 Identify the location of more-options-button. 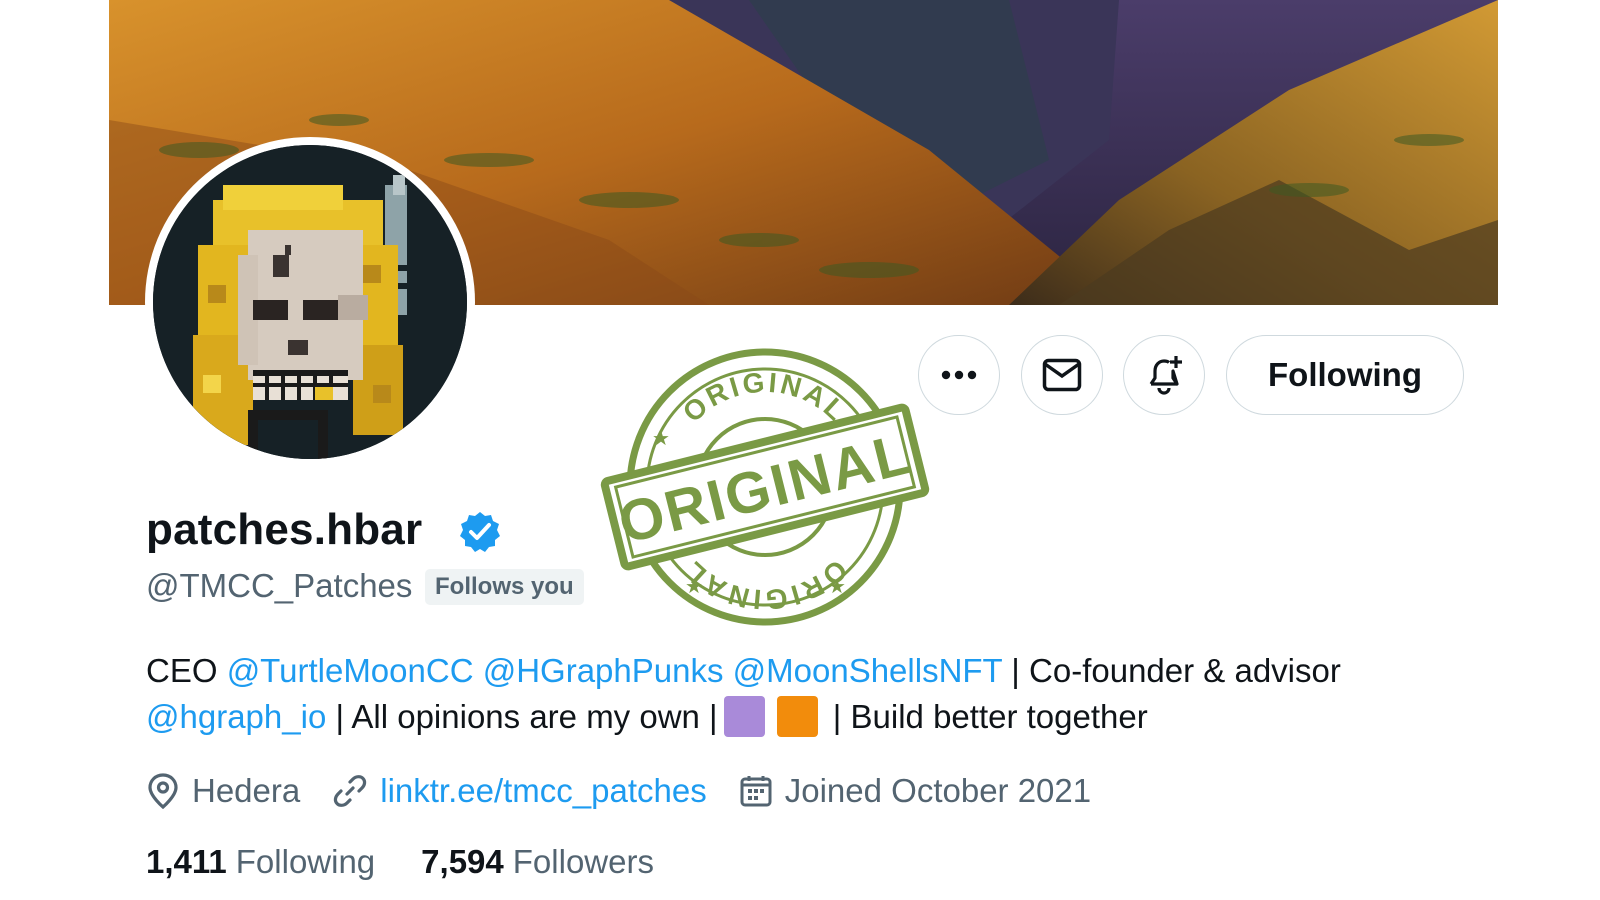
(959, 375).